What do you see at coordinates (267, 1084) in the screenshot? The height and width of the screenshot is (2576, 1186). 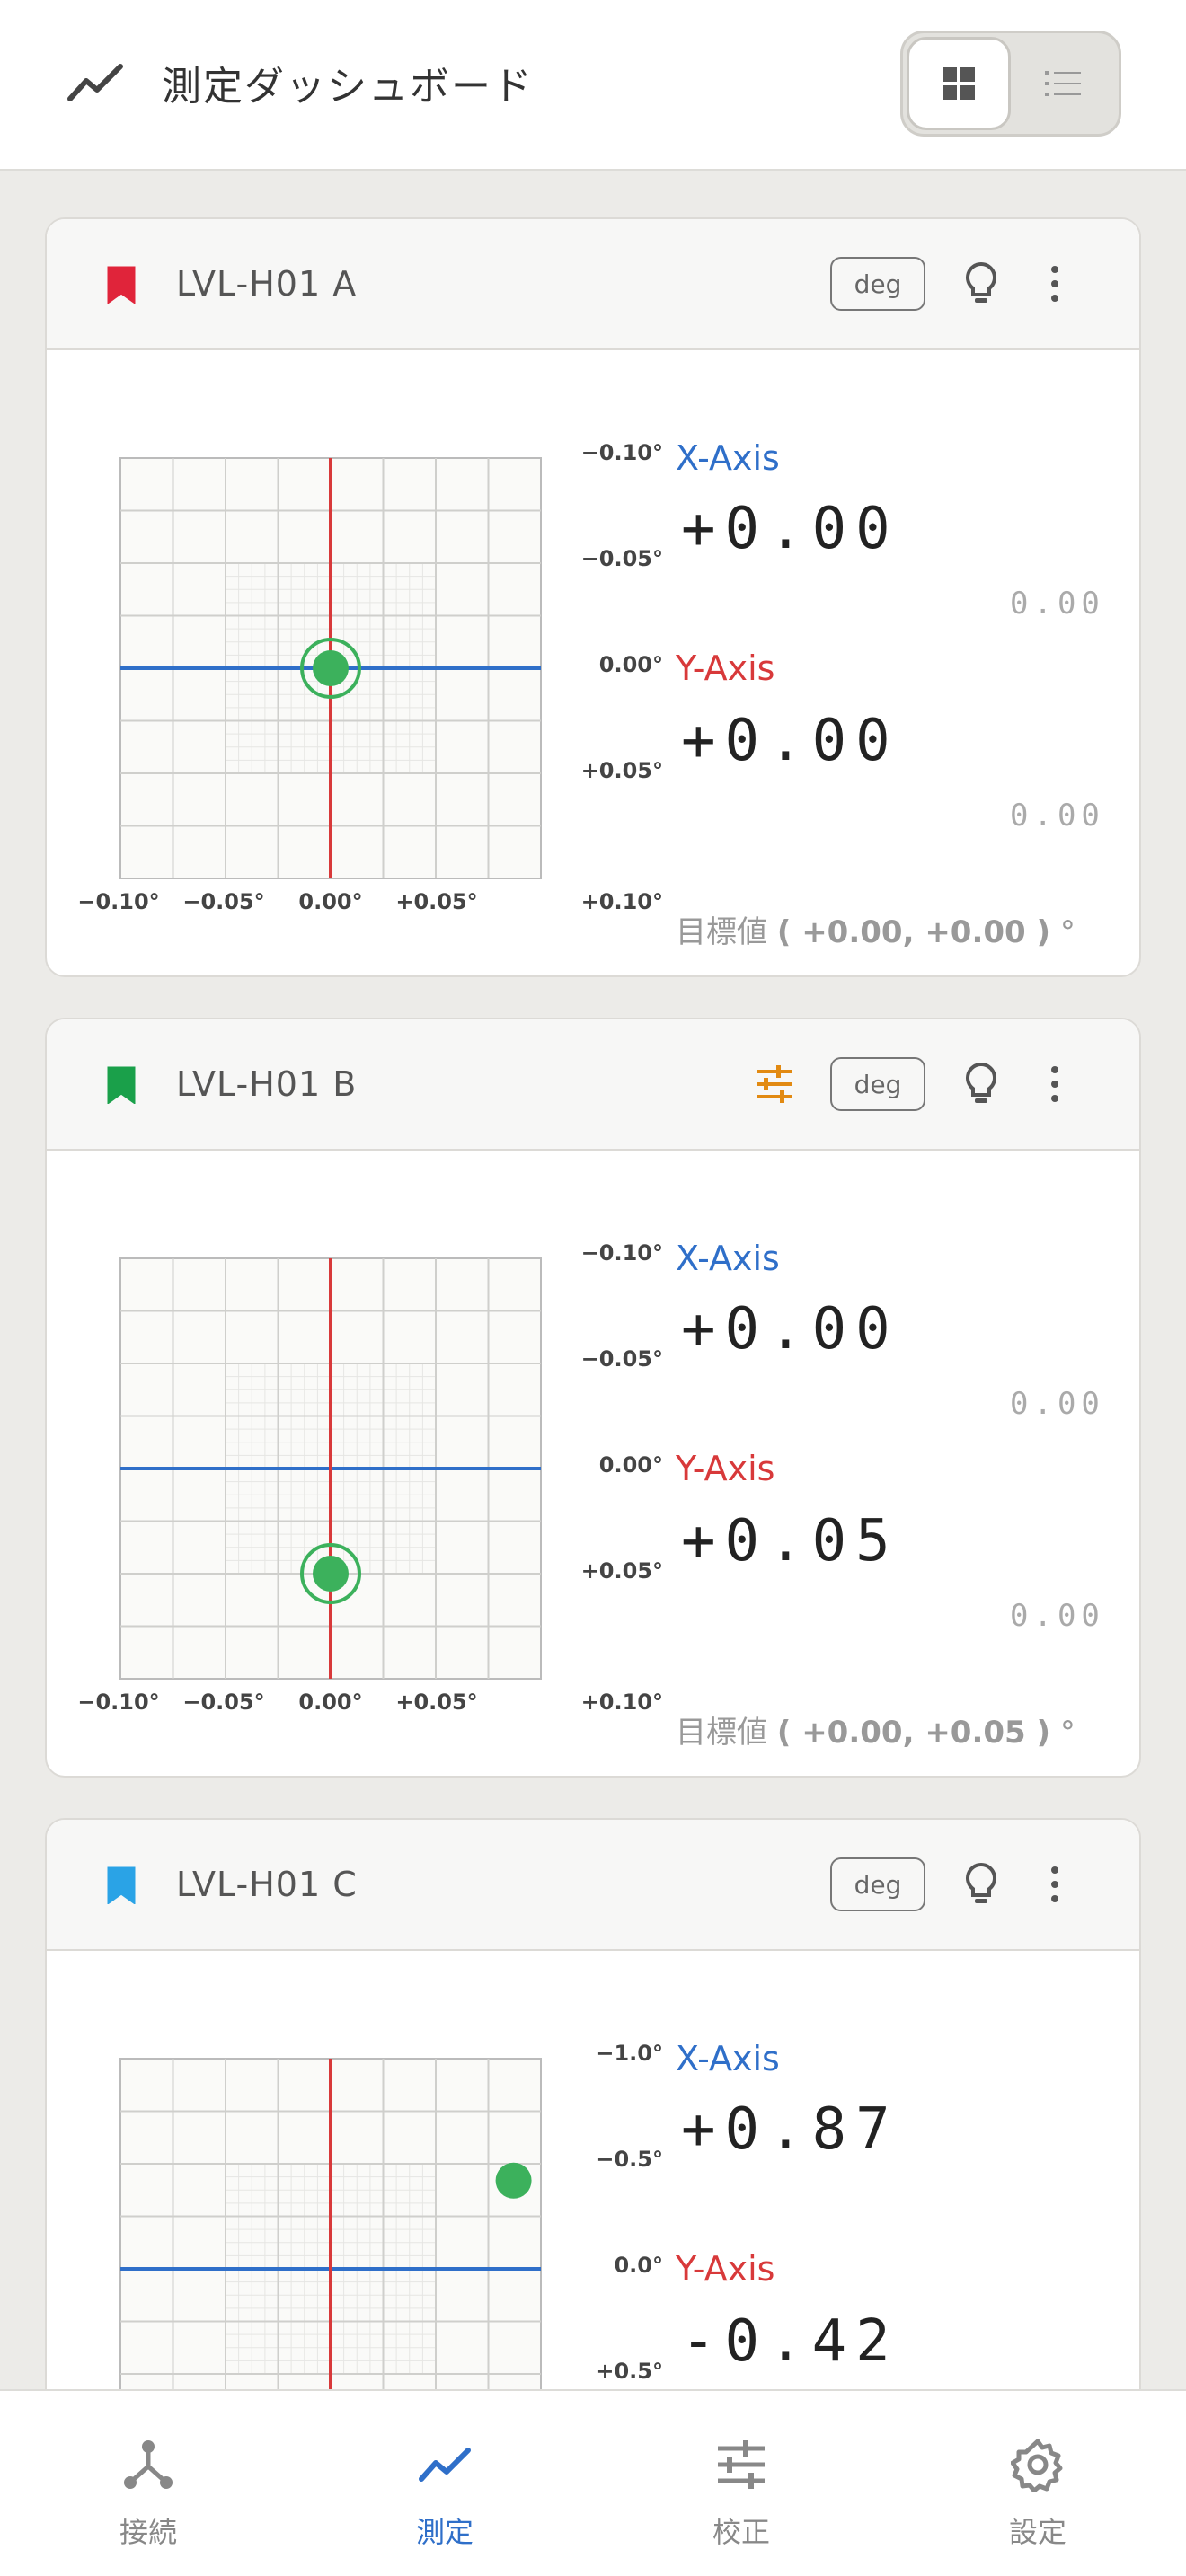 I see `card-title: LVL-H01 B` at bounding box center [267, 1084].